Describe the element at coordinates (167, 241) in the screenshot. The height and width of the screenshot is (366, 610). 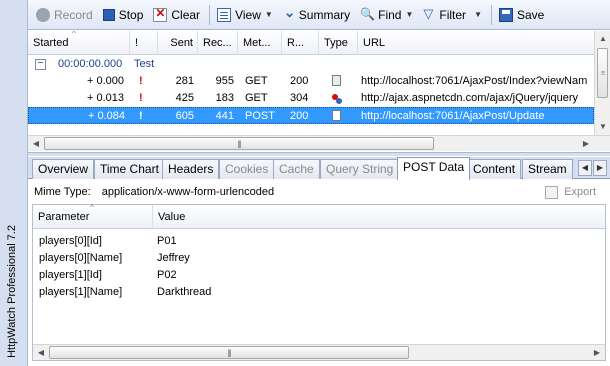
I see `param-value: P01` at that location.